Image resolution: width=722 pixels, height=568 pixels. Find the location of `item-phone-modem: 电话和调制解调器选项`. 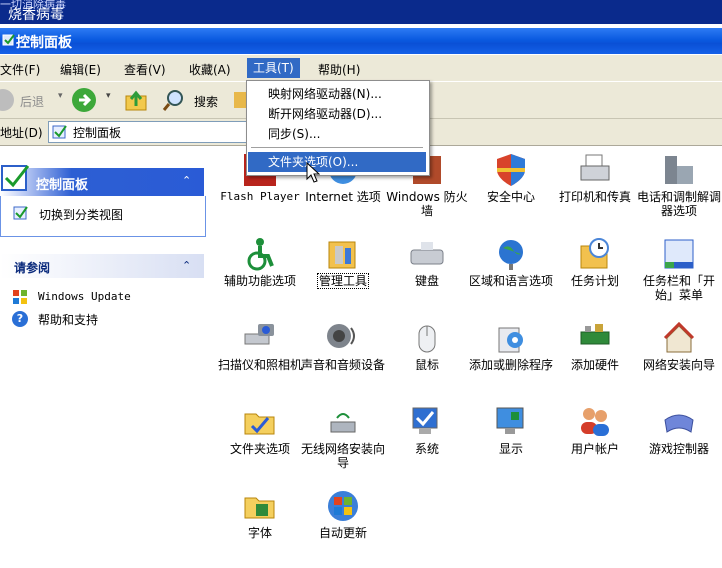

item-phone-modem: 电话和调制解调器选项 is located at coordinates (679, 192).